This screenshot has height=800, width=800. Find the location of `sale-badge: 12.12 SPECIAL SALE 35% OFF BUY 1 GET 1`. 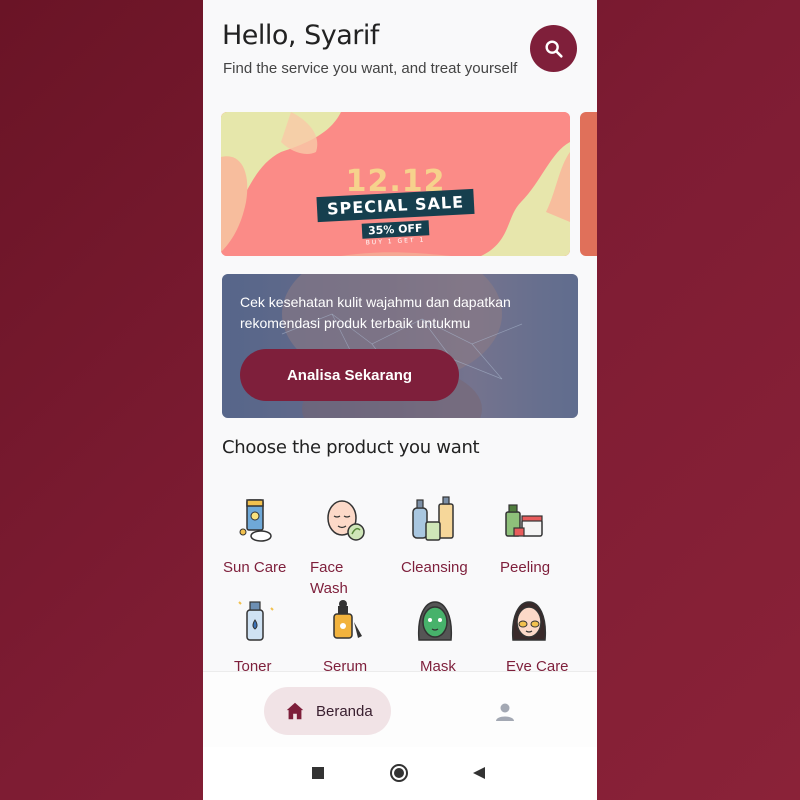

sale-badge: 12.12 SPECIAL SALE 35% OFF BUY 1 GET 1 is located at coordinates (395, 205).